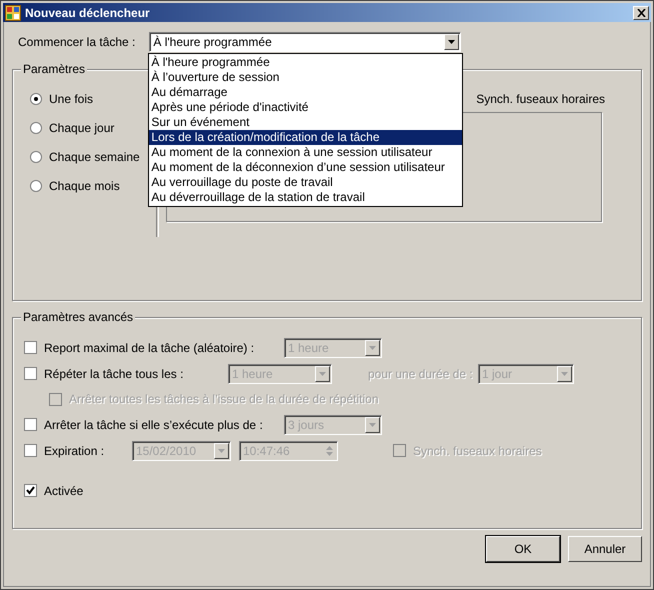 The height and width of the screenshot is (590, 654). Describe the element at coordinates (523, 549) in the screenshot. I see `dialog-button: OK` at that location.